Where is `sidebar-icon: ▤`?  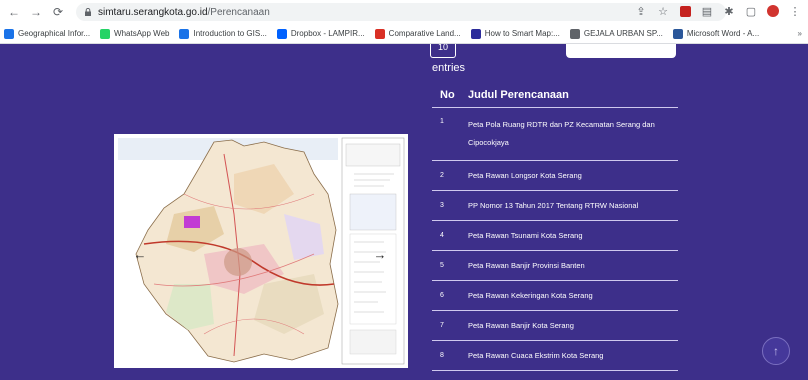
sidebar-icon: ▤ is located at coordinates (707, 11).